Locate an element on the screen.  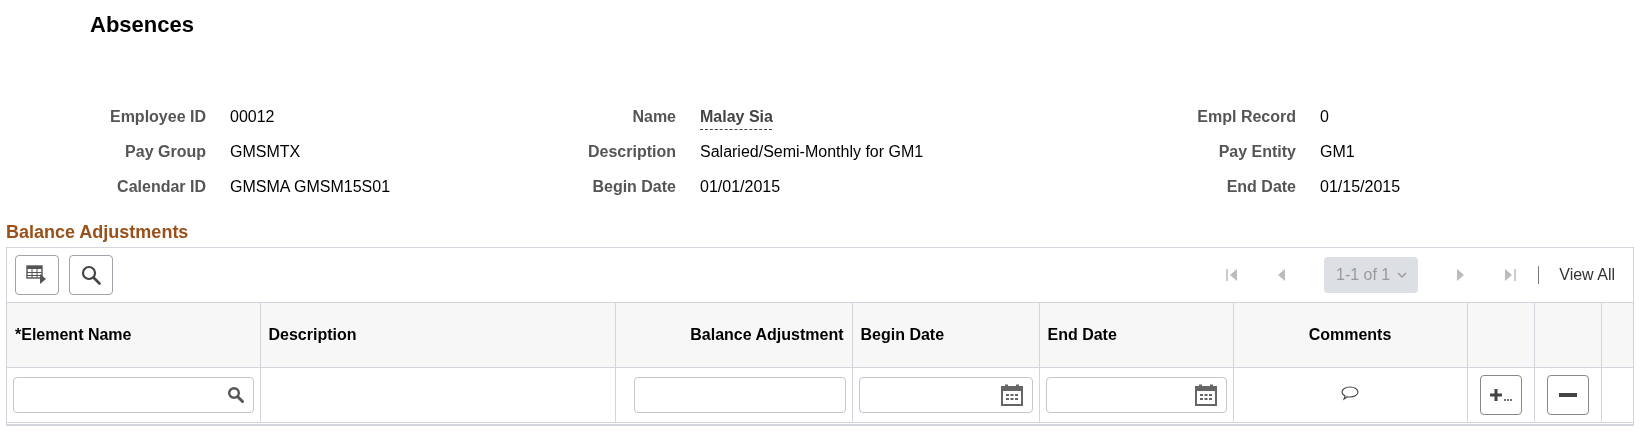
personalize-grid-button is located at coordinates (37, 275).